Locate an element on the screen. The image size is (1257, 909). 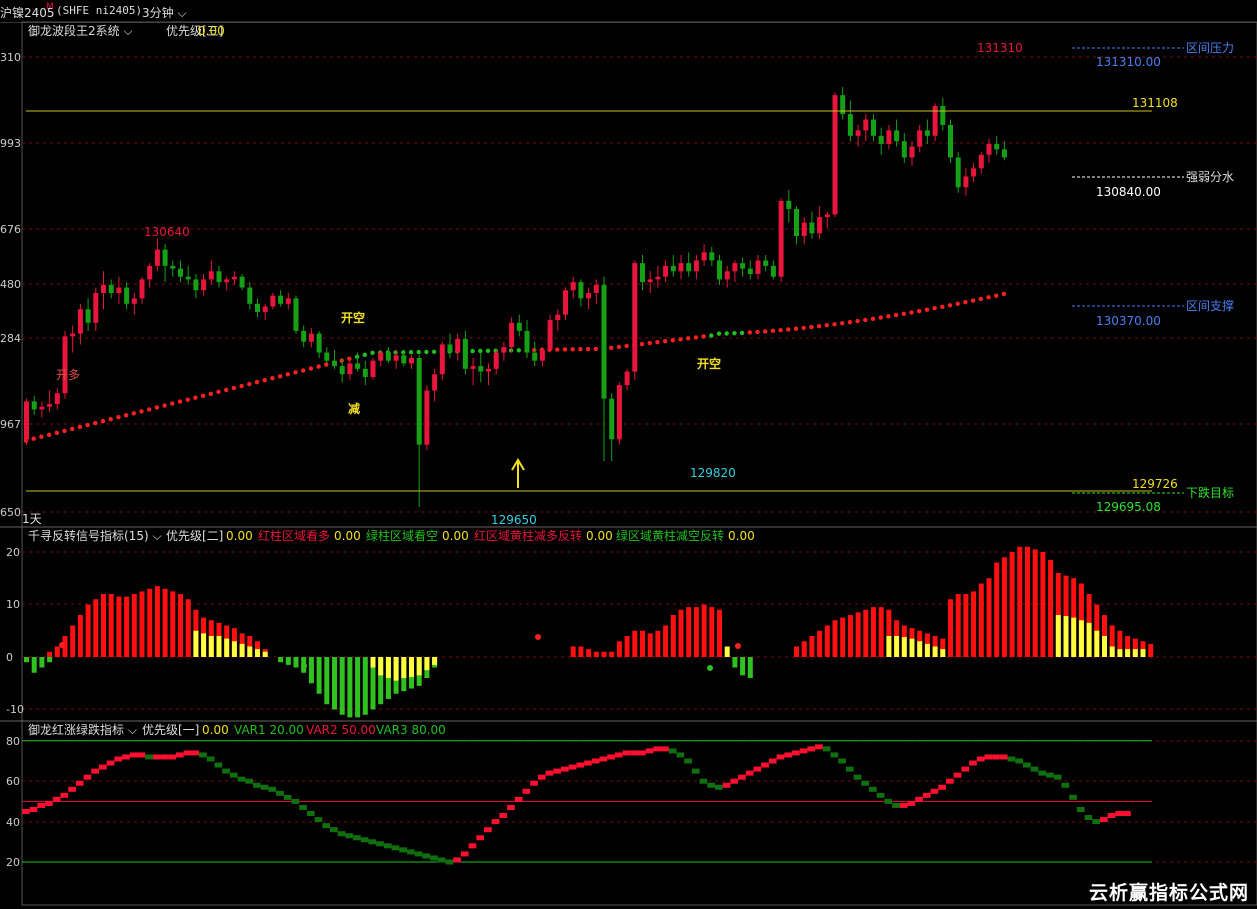
y-tick-label: 10 is located at coordinates (13, 604).